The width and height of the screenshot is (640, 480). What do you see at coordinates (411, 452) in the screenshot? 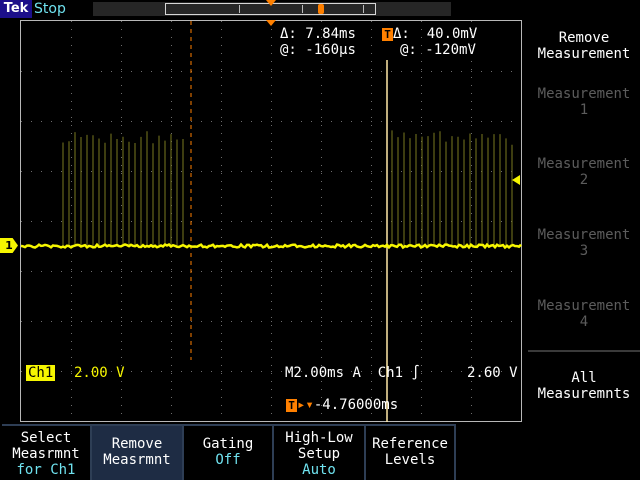
I see `reference-levels-button: Reference Levels` at bounding box center [411, 452].